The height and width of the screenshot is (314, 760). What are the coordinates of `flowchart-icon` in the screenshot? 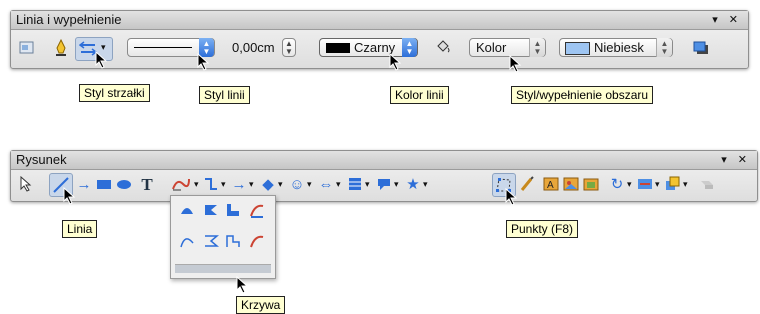 It's located at (355, 184).